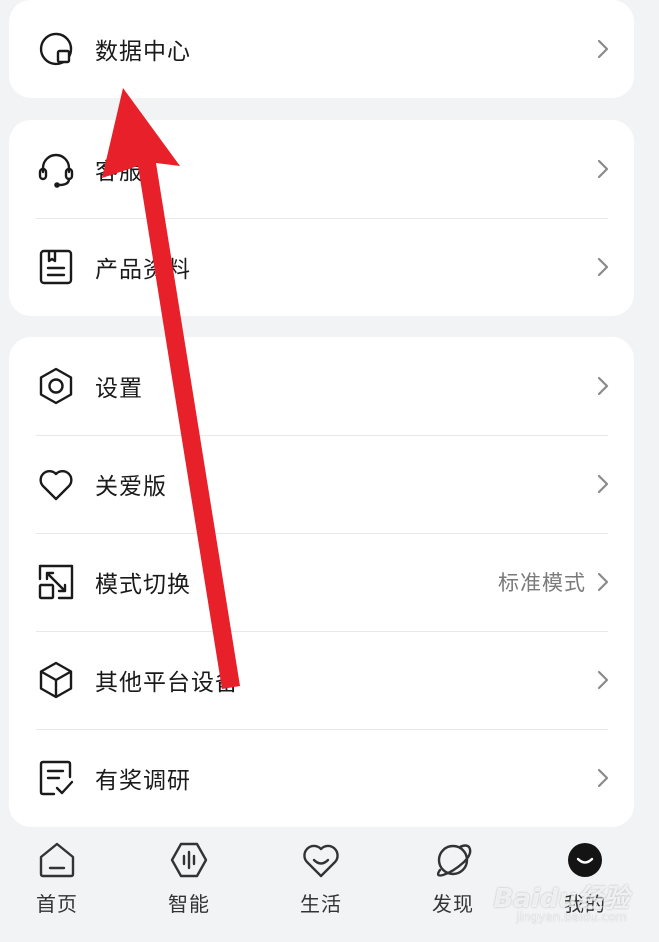  What do you see at coordinates (119, 172) in the screenshot?
I see `row-label: 客服` at bounding box center [119, 172].